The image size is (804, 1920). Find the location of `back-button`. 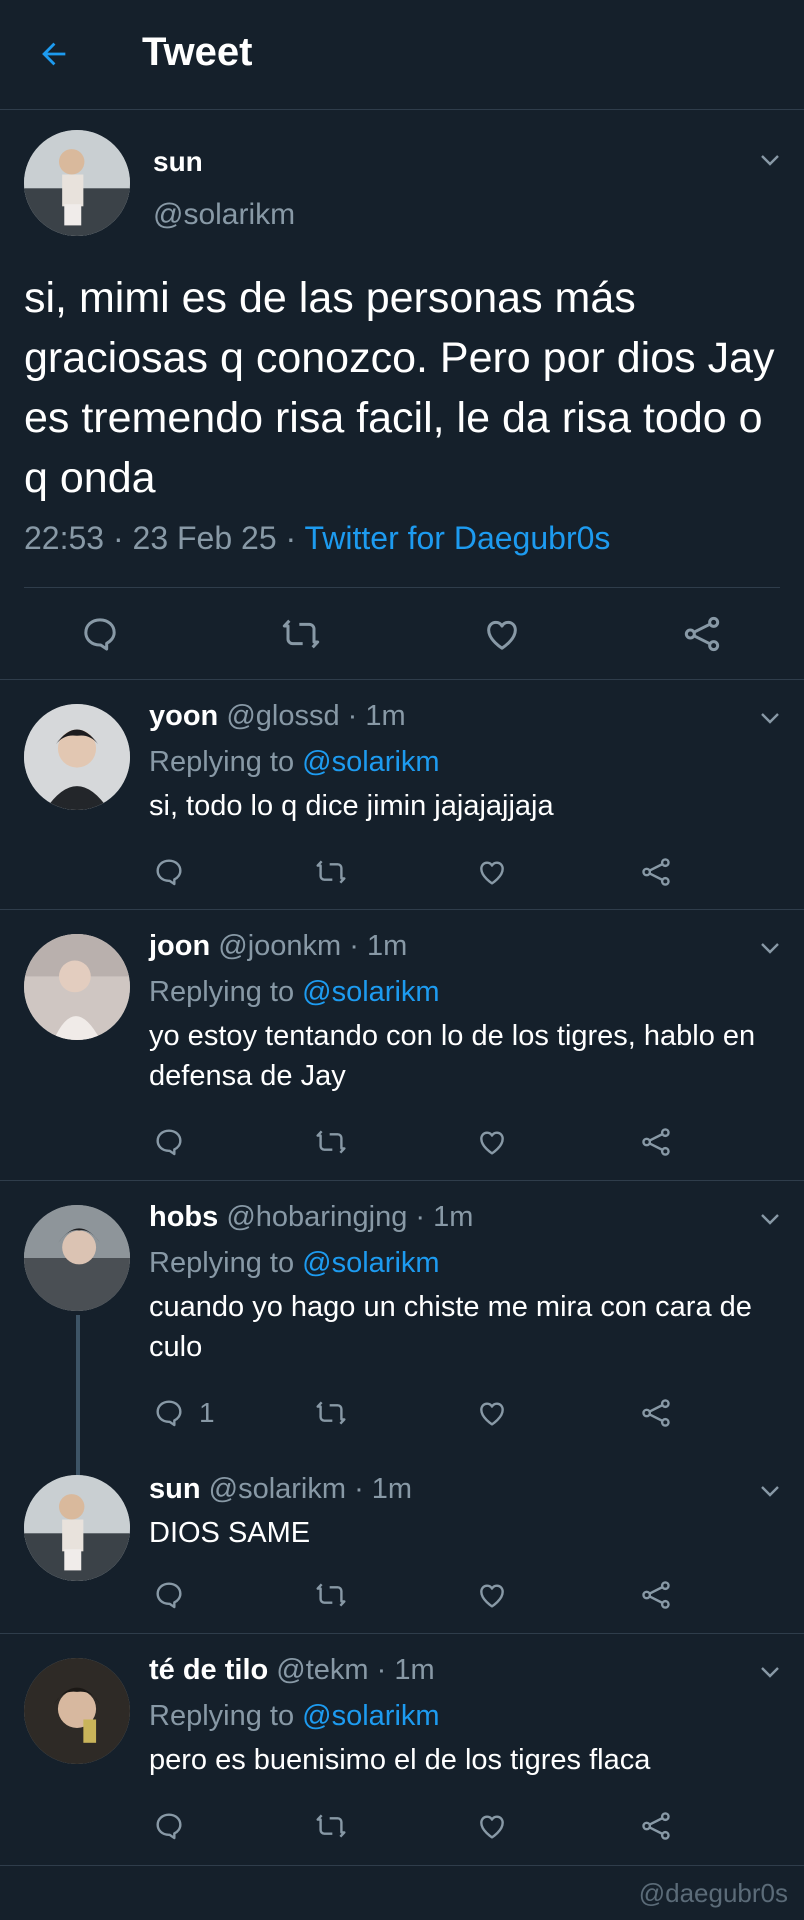

back-button is located at coordinates (54, 54).